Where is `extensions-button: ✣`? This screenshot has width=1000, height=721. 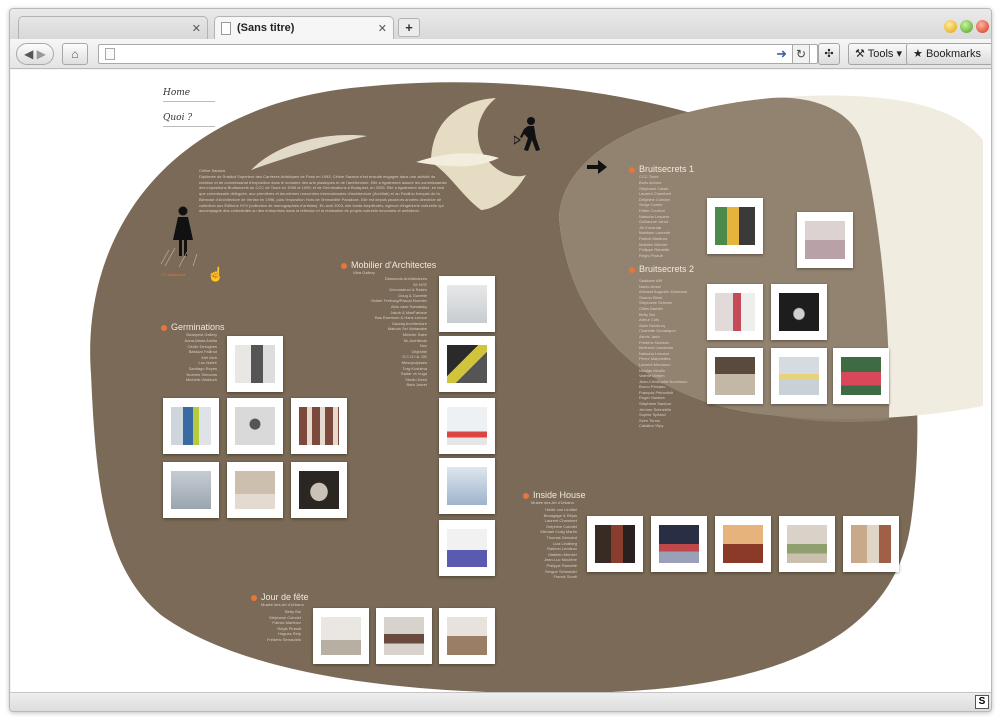
extensions-button: ✣ is located at coordinates (829, 54).